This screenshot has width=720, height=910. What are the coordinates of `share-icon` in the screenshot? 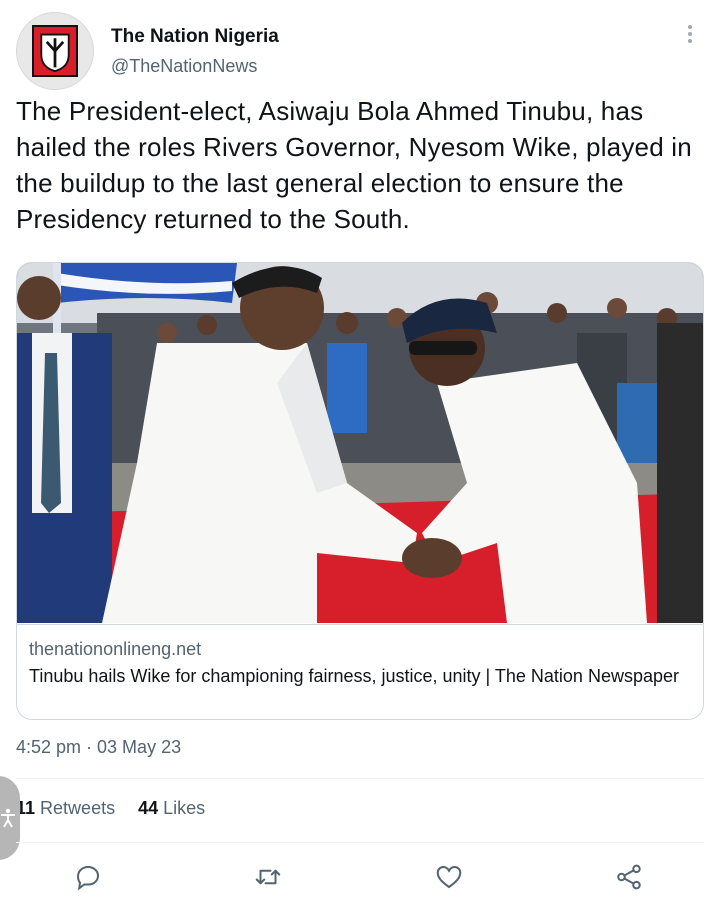 It's located at (629, 877).